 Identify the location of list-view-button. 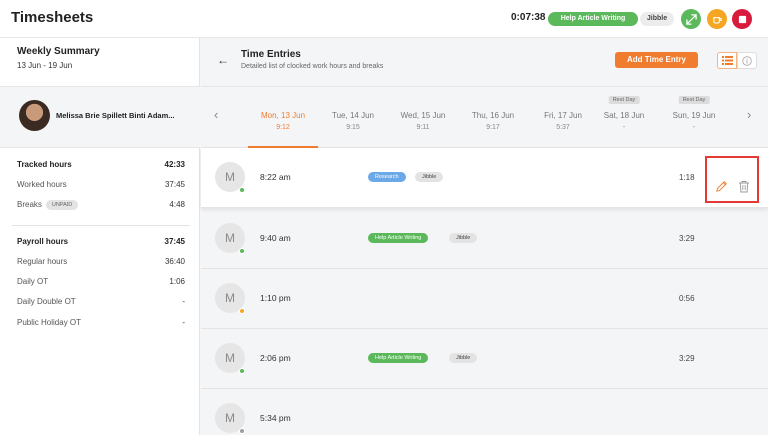
(727, 60).